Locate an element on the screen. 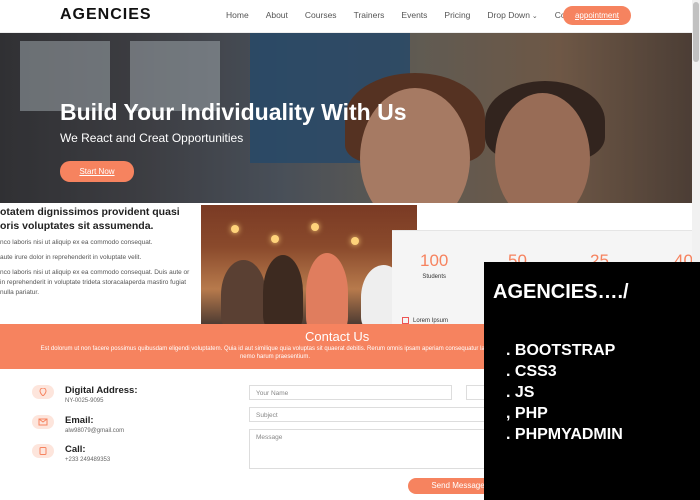  nav-trainers: Trainers is located at coordinates (369, 15).